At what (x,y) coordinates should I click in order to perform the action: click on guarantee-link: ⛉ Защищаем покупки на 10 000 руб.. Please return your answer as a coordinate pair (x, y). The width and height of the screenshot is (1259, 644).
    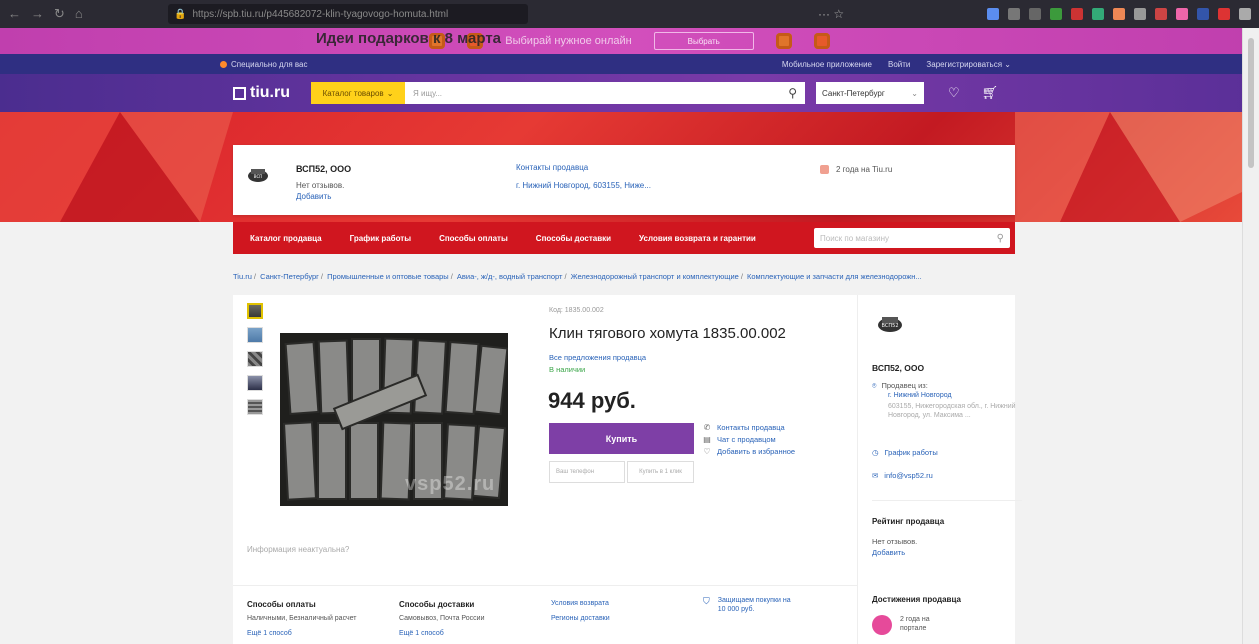
    Looking at the image, I should click on (750, 605).